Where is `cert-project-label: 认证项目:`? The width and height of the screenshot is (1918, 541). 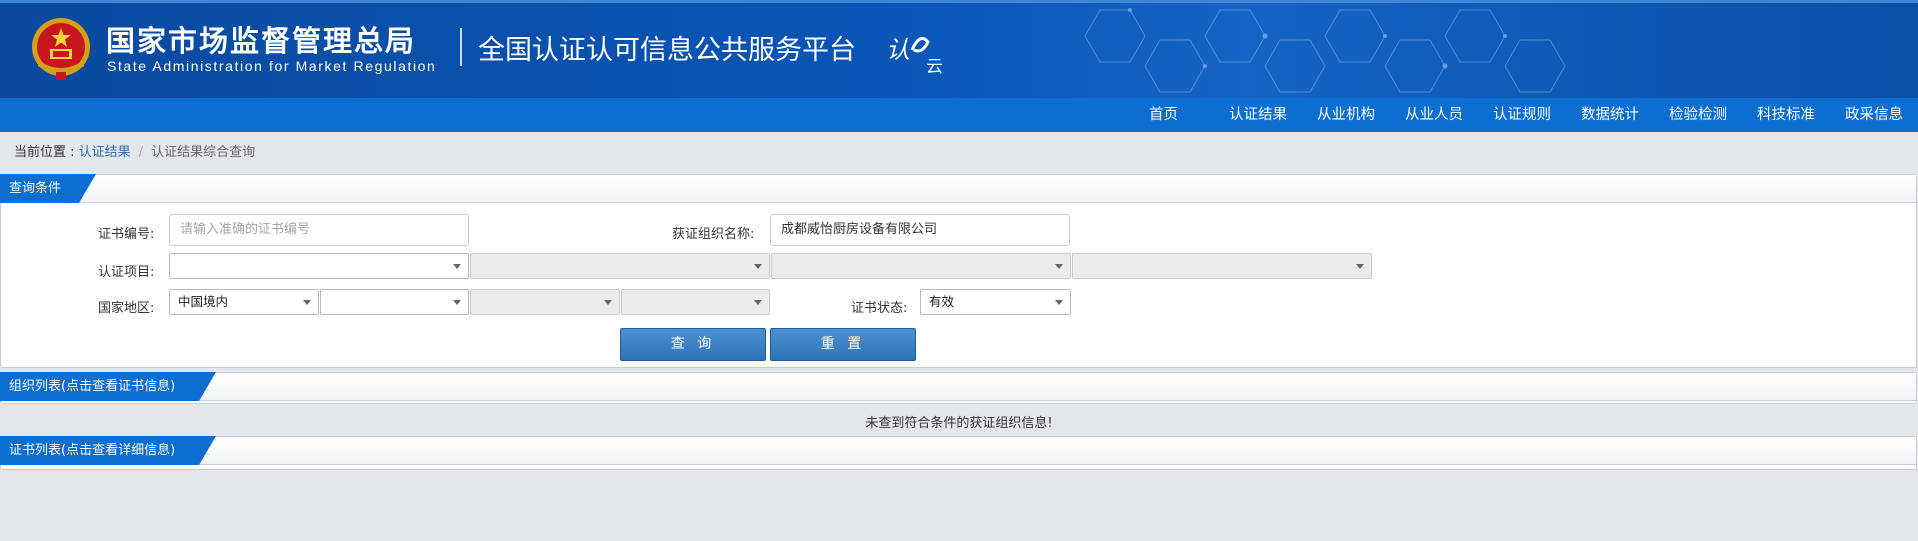 cert-project-label: 认证项目: is located at coordinates (126, 272).